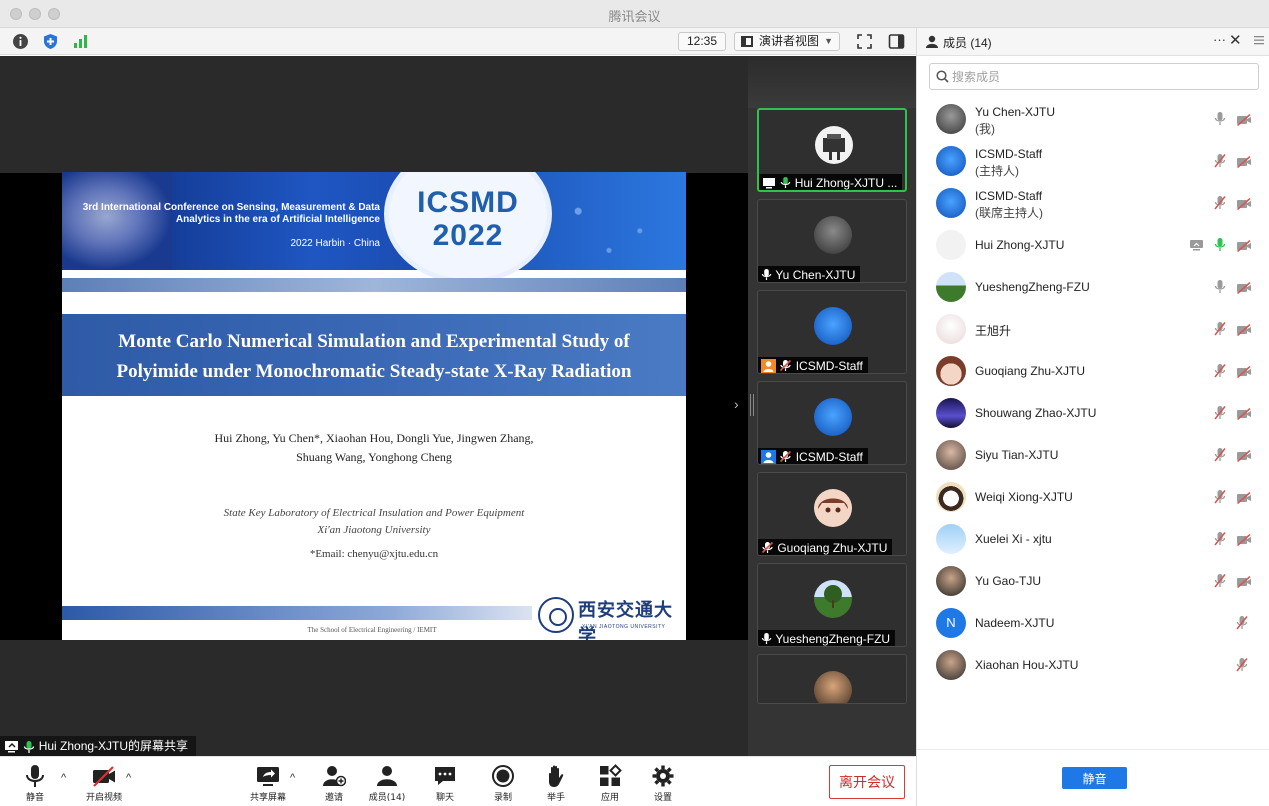  Describe the element at coordinates (864, 41) in the screenshot. I see `fullscreen-icon` at that location.